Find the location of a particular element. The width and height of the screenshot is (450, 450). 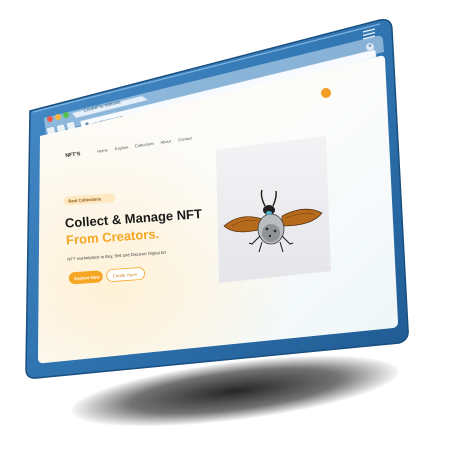

minimize-dot-icon is located at coordinates (58, 117).